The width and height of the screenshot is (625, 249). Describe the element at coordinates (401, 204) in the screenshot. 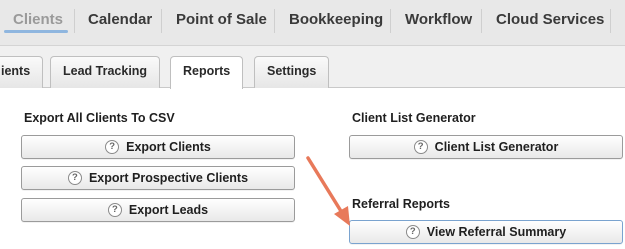

I see `referral-reports-heading: Referral Reports` at that location.